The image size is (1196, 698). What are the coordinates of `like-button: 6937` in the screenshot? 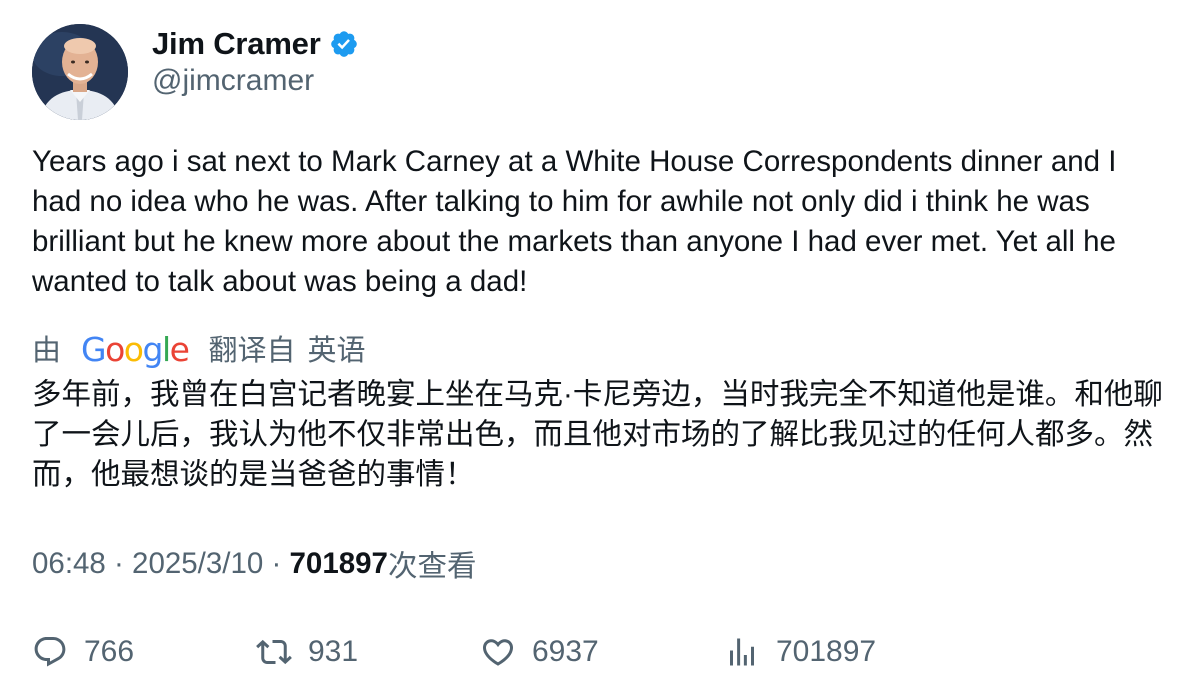 It's located at (539, 652).